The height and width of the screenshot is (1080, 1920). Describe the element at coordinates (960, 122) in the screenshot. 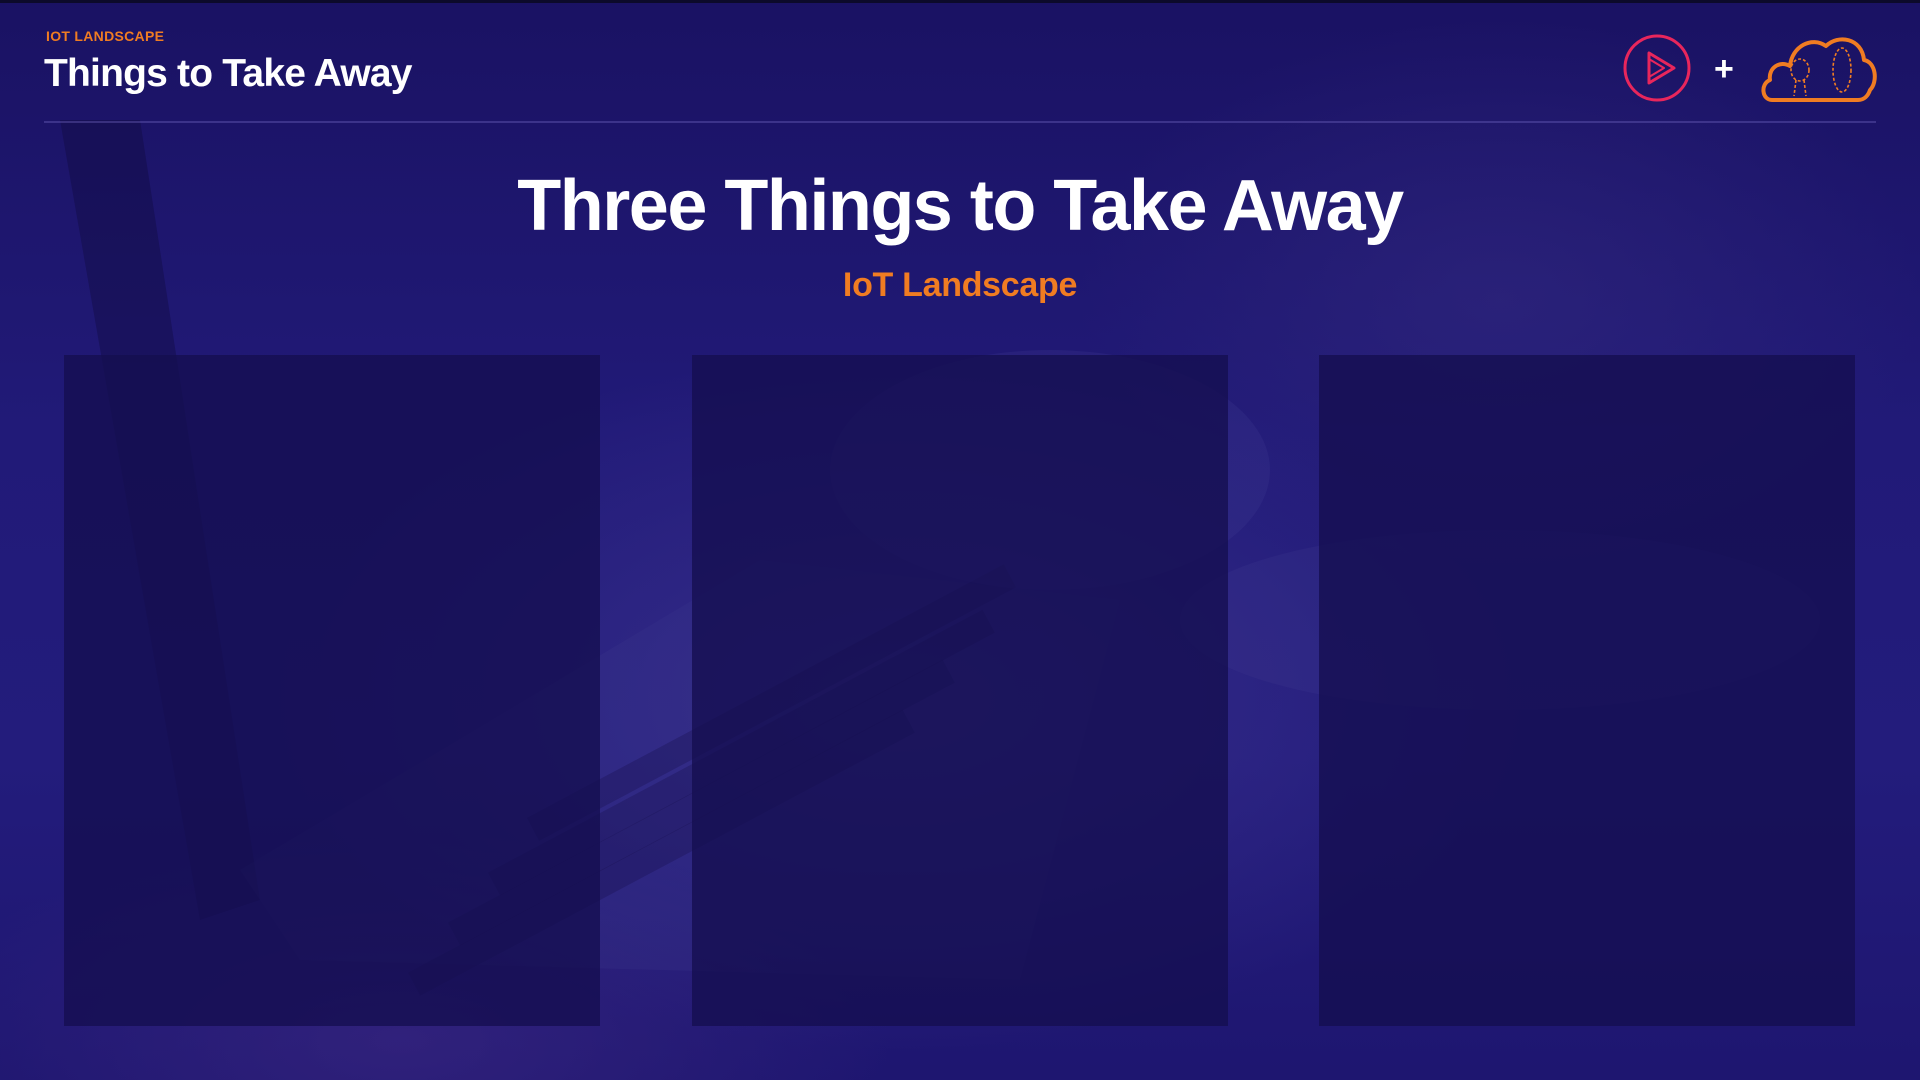

I see `header-divider` at that location.